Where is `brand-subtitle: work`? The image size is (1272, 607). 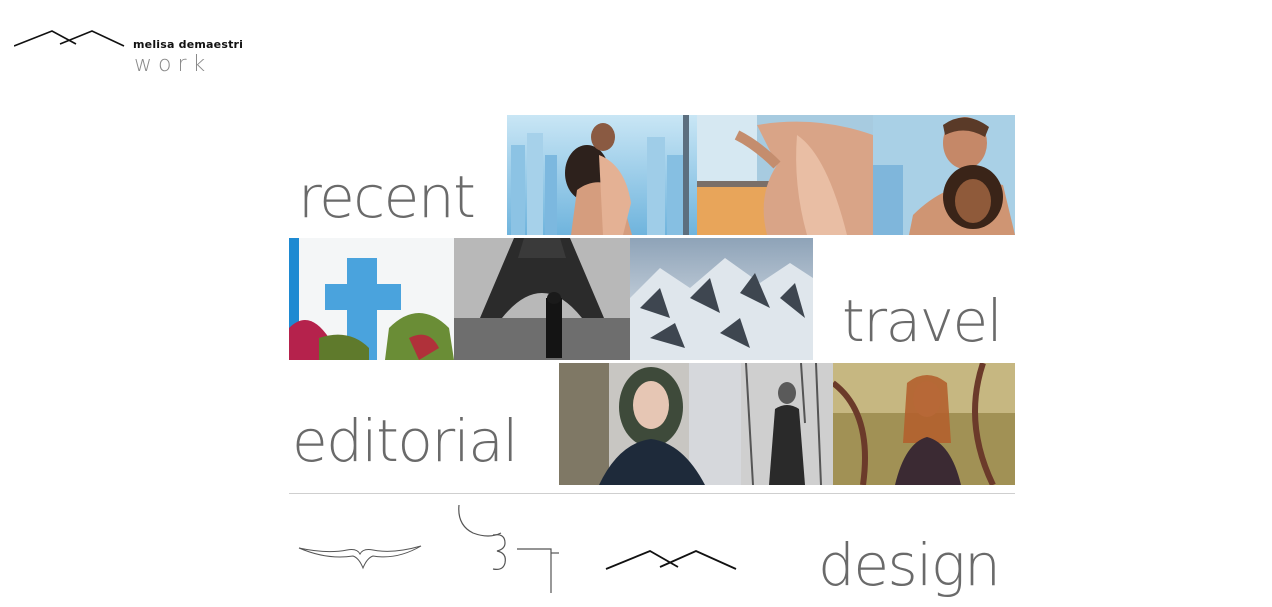
brand-subtitle: work is located at coordinates (172, 64).